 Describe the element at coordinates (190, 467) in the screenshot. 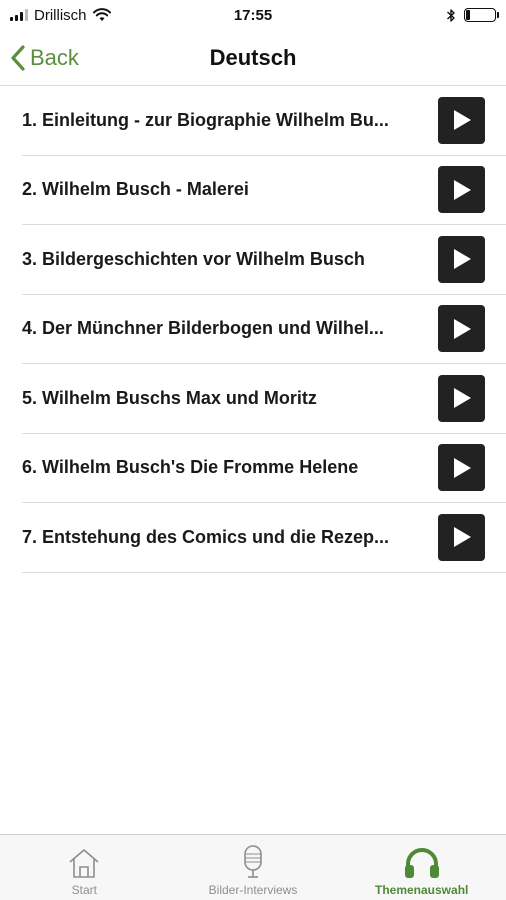

I see `topic-label: 6. Wilhelm Busch's Die Fromme Helene` at that location.